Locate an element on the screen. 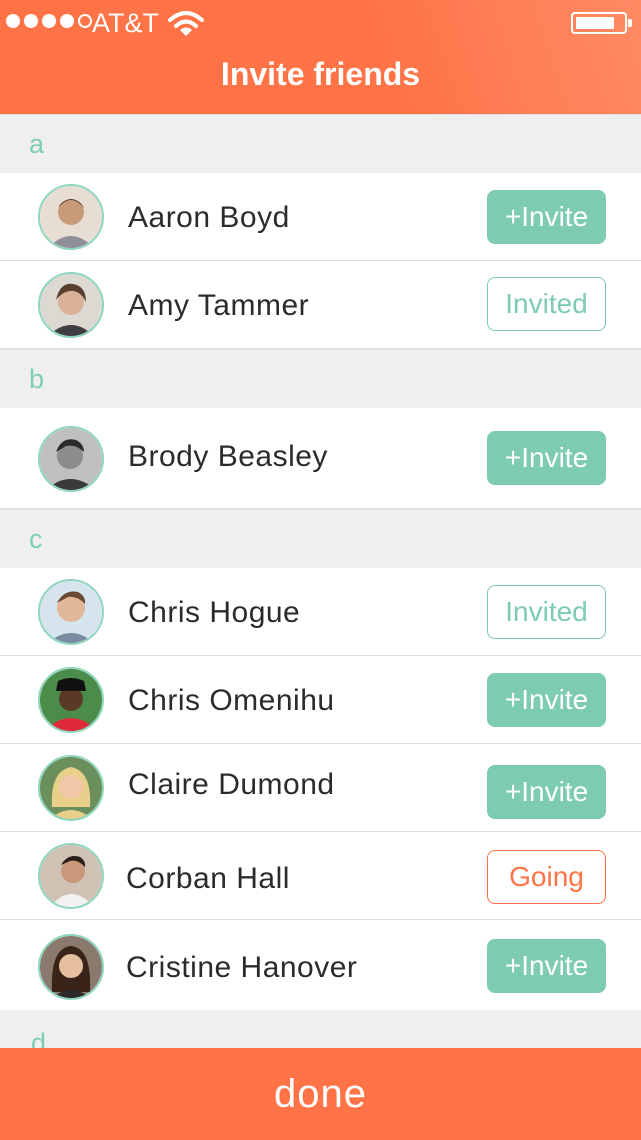  section-header-b: b is located at coordinates (320, 378).